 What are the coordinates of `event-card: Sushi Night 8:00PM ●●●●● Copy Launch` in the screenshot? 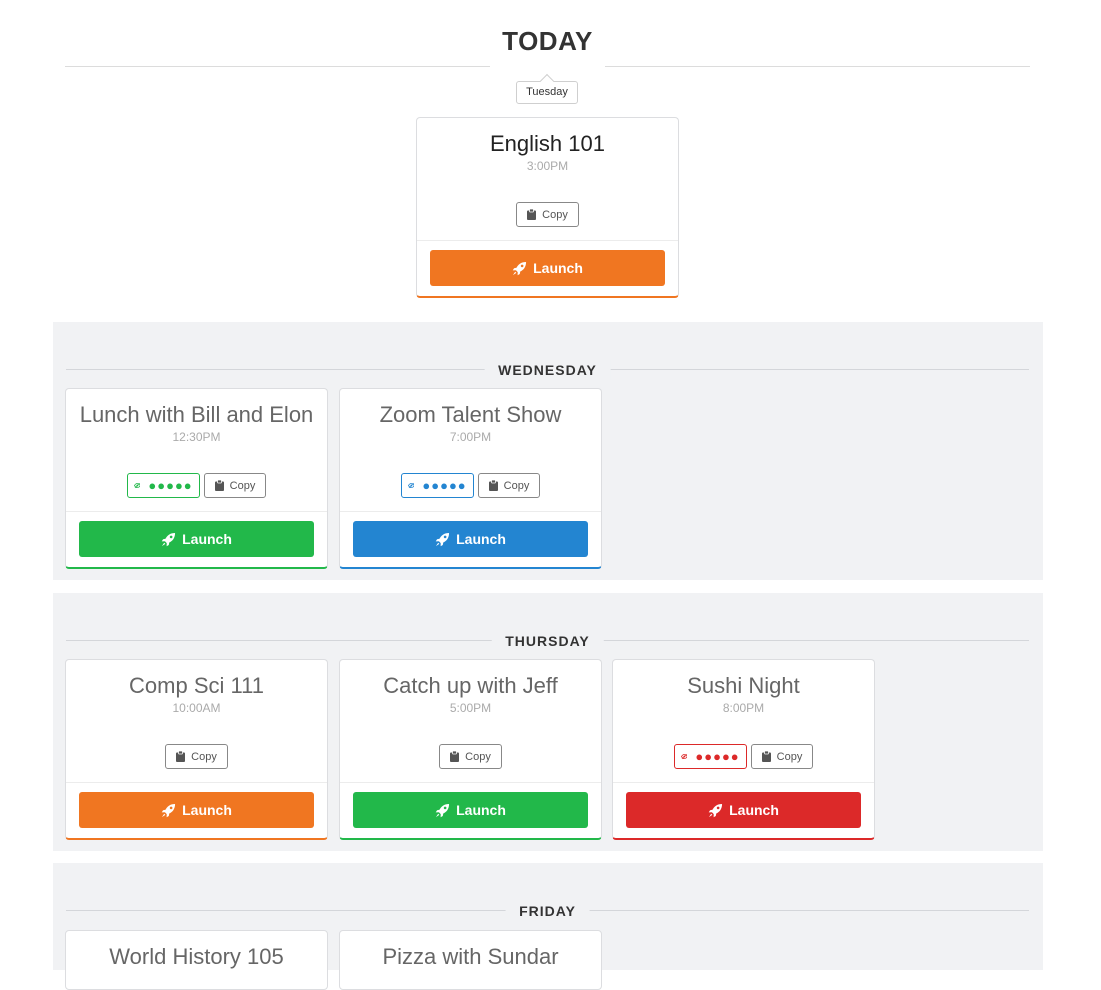 It's located at (743, 749).